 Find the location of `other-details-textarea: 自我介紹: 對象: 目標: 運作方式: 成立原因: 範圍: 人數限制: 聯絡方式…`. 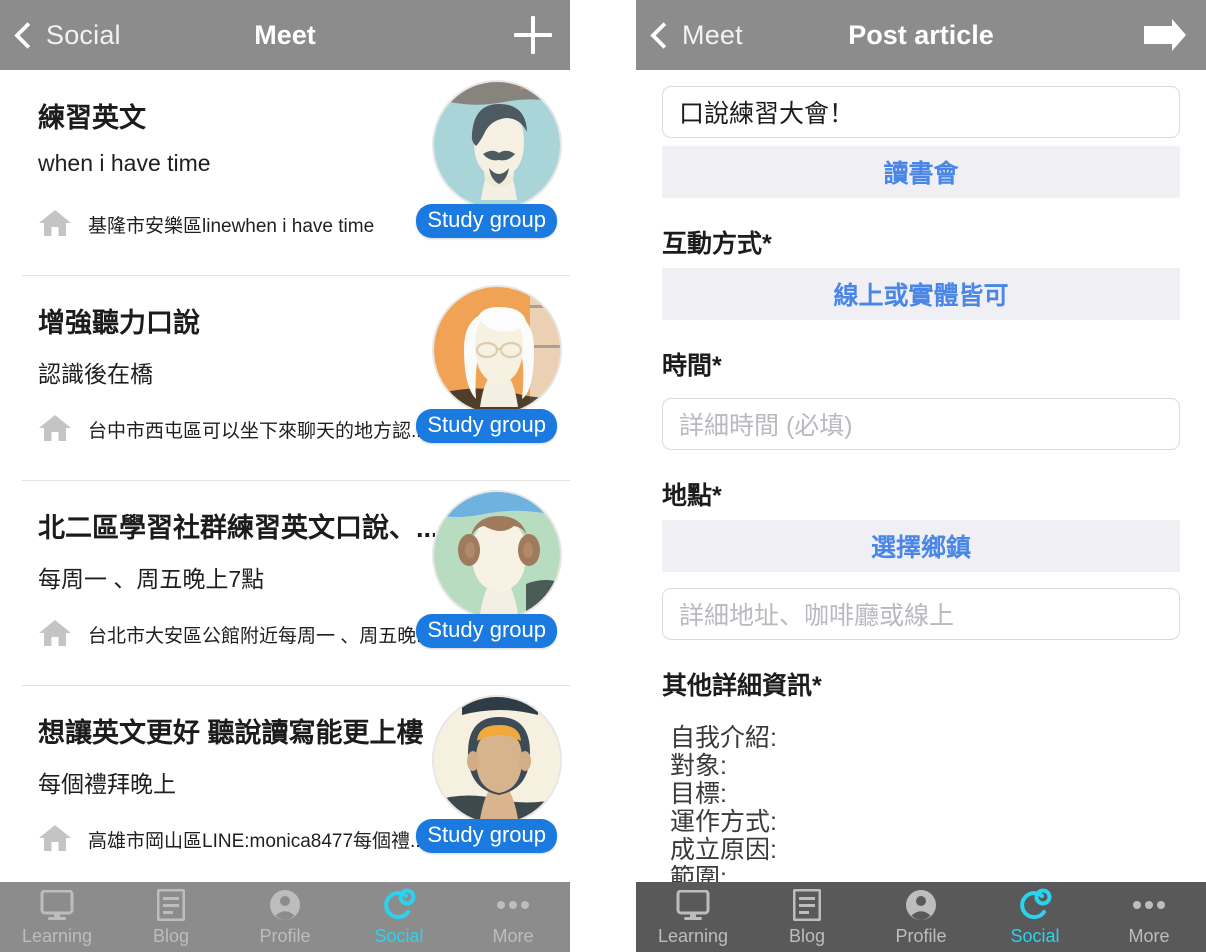

other-details-textarea: 自我介紹: 對象: 目標: 運作方式: 成立原因: 範圍: 人數限制: 聯絡方式… is located at coordinates (921, 803).